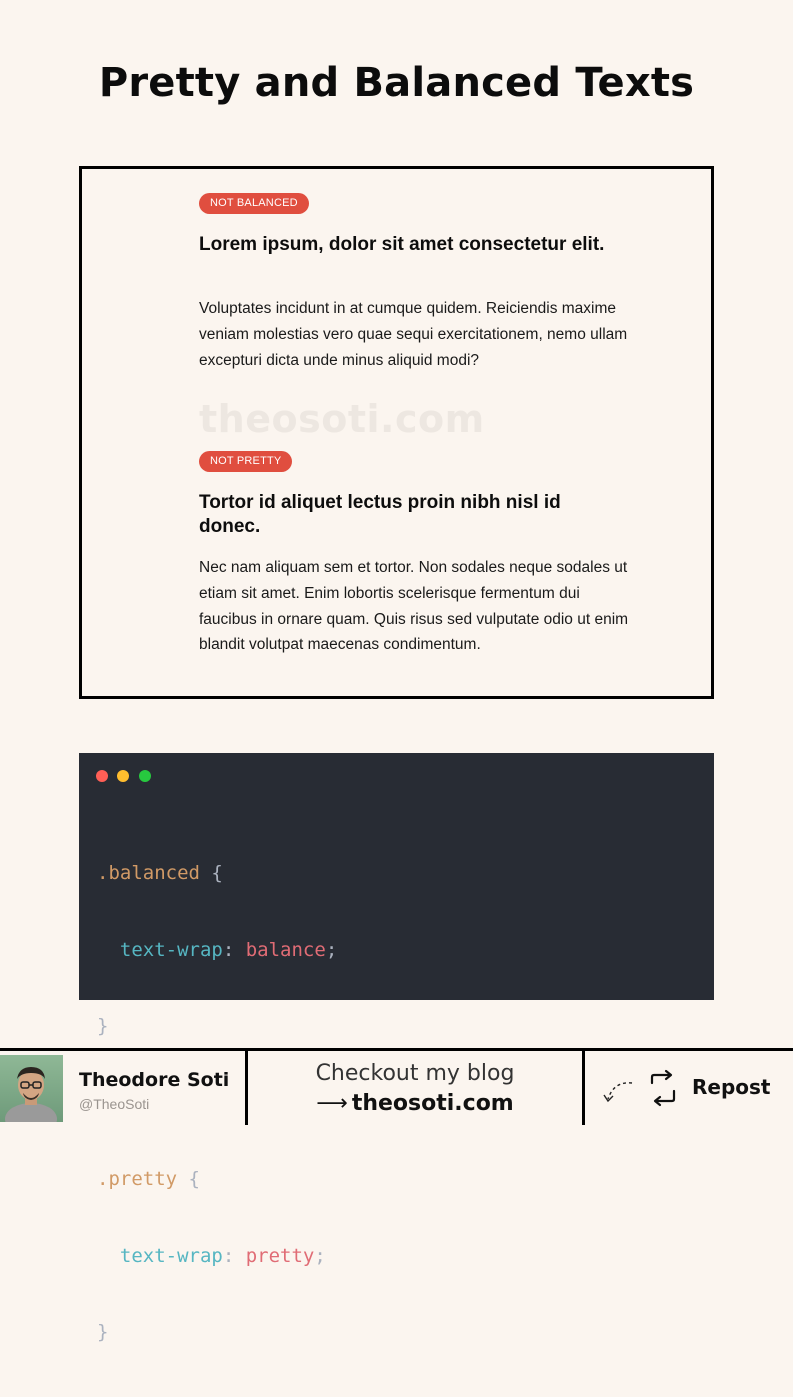 This screenshot has height=1397, width=793. Describe the element at coordinates (332, 1103) in the screenshot. I see `arrow-right-icon: ⟶` at that location.